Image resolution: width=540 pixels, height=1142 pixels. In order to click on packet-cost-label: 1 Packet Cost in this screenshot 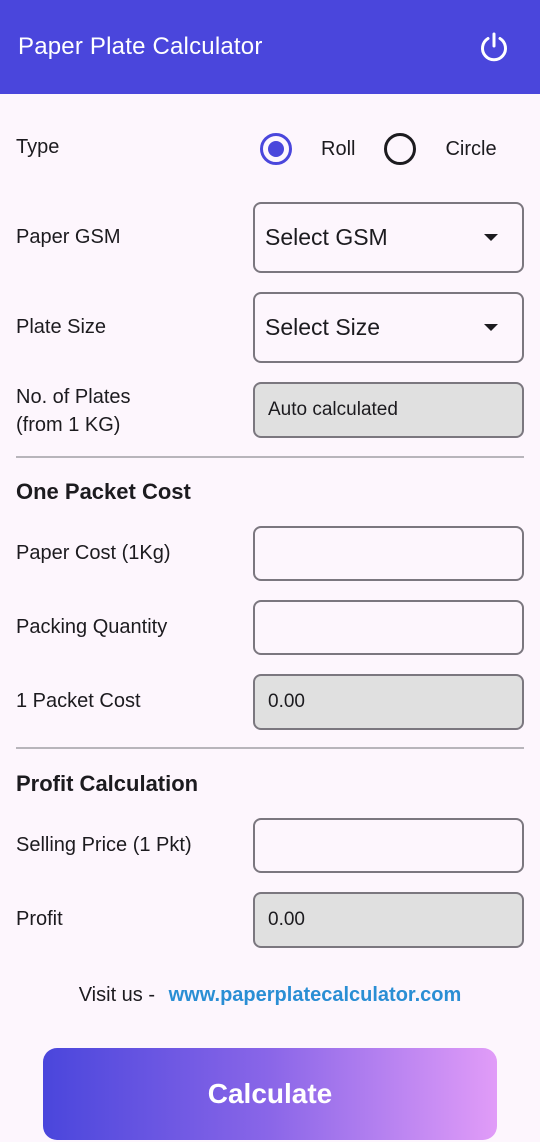, I will do `click(78, 701)`.